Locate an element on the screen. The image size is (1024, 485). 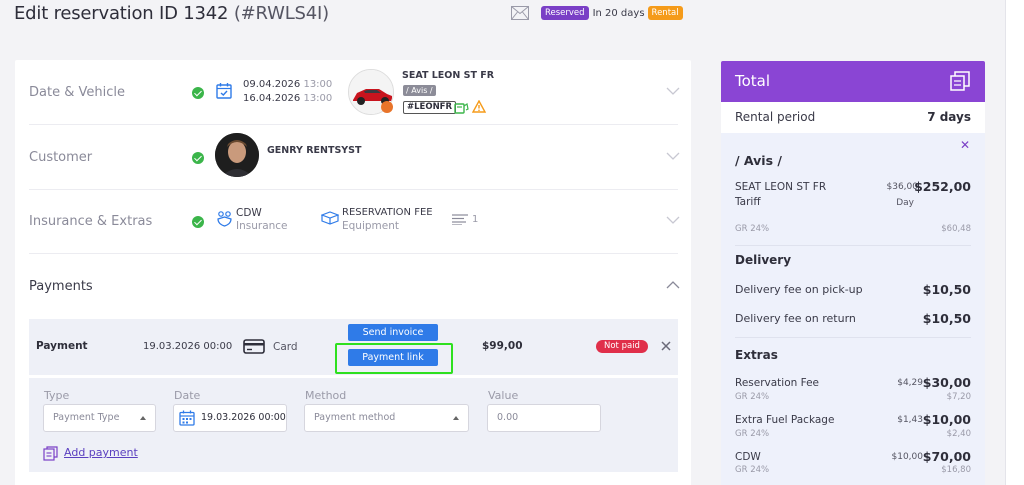
list-count: 1 is located at coordinates (475, 219).